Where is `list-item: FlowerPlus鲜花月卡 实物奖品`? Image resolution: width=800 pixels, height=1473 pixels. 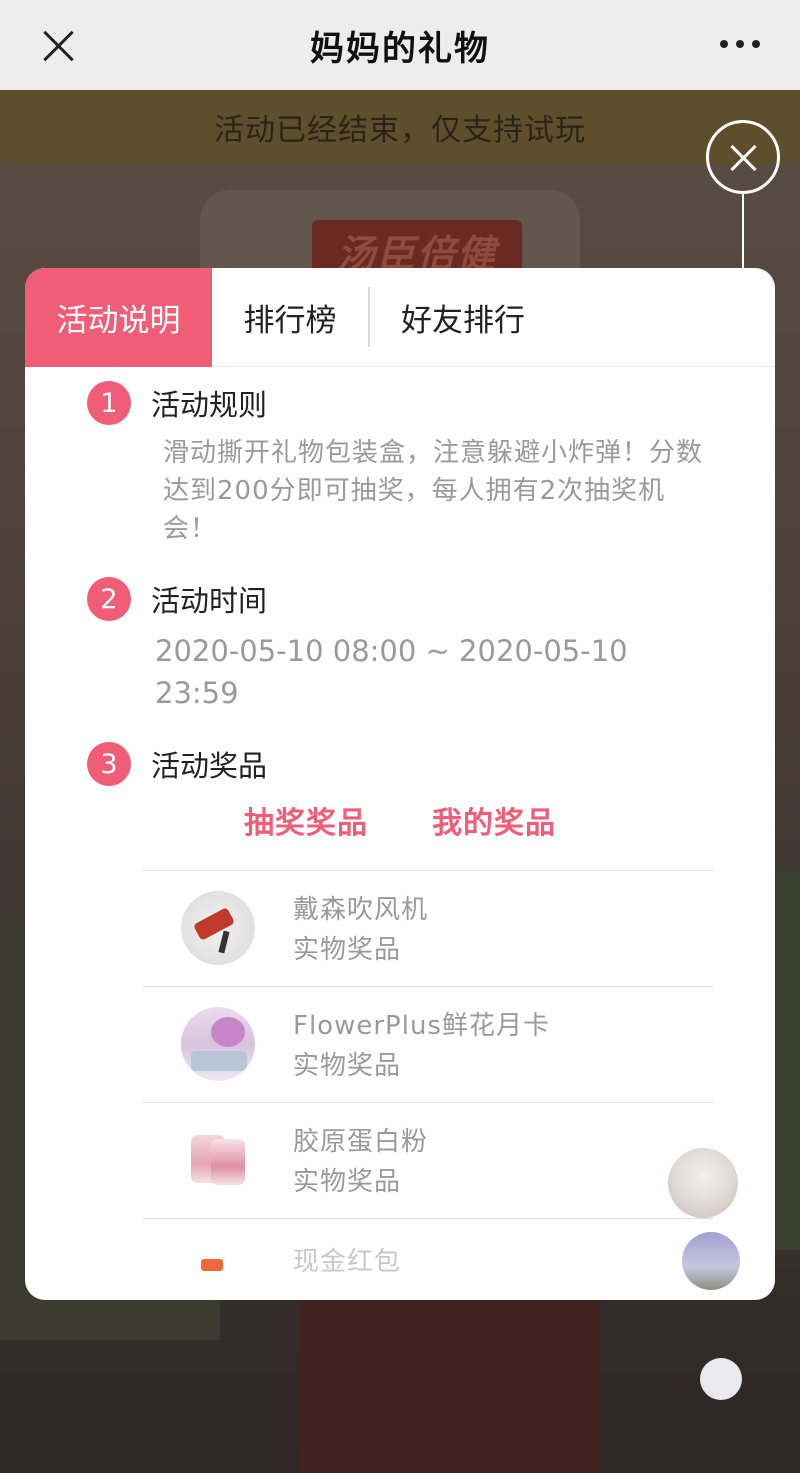 list-item: FlowerPlus鲜花月卡 实物奖品 is located at coordinates (428, 1044).